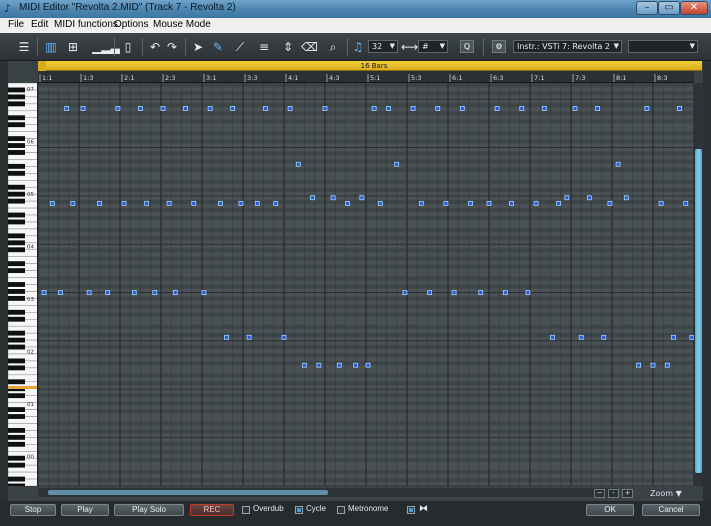 The image size is (711, 526). What do you see at coordinates (240, 47) in the screenshot?
I see `line-draw-icon: ⟋` at bounding box center [240, 47].